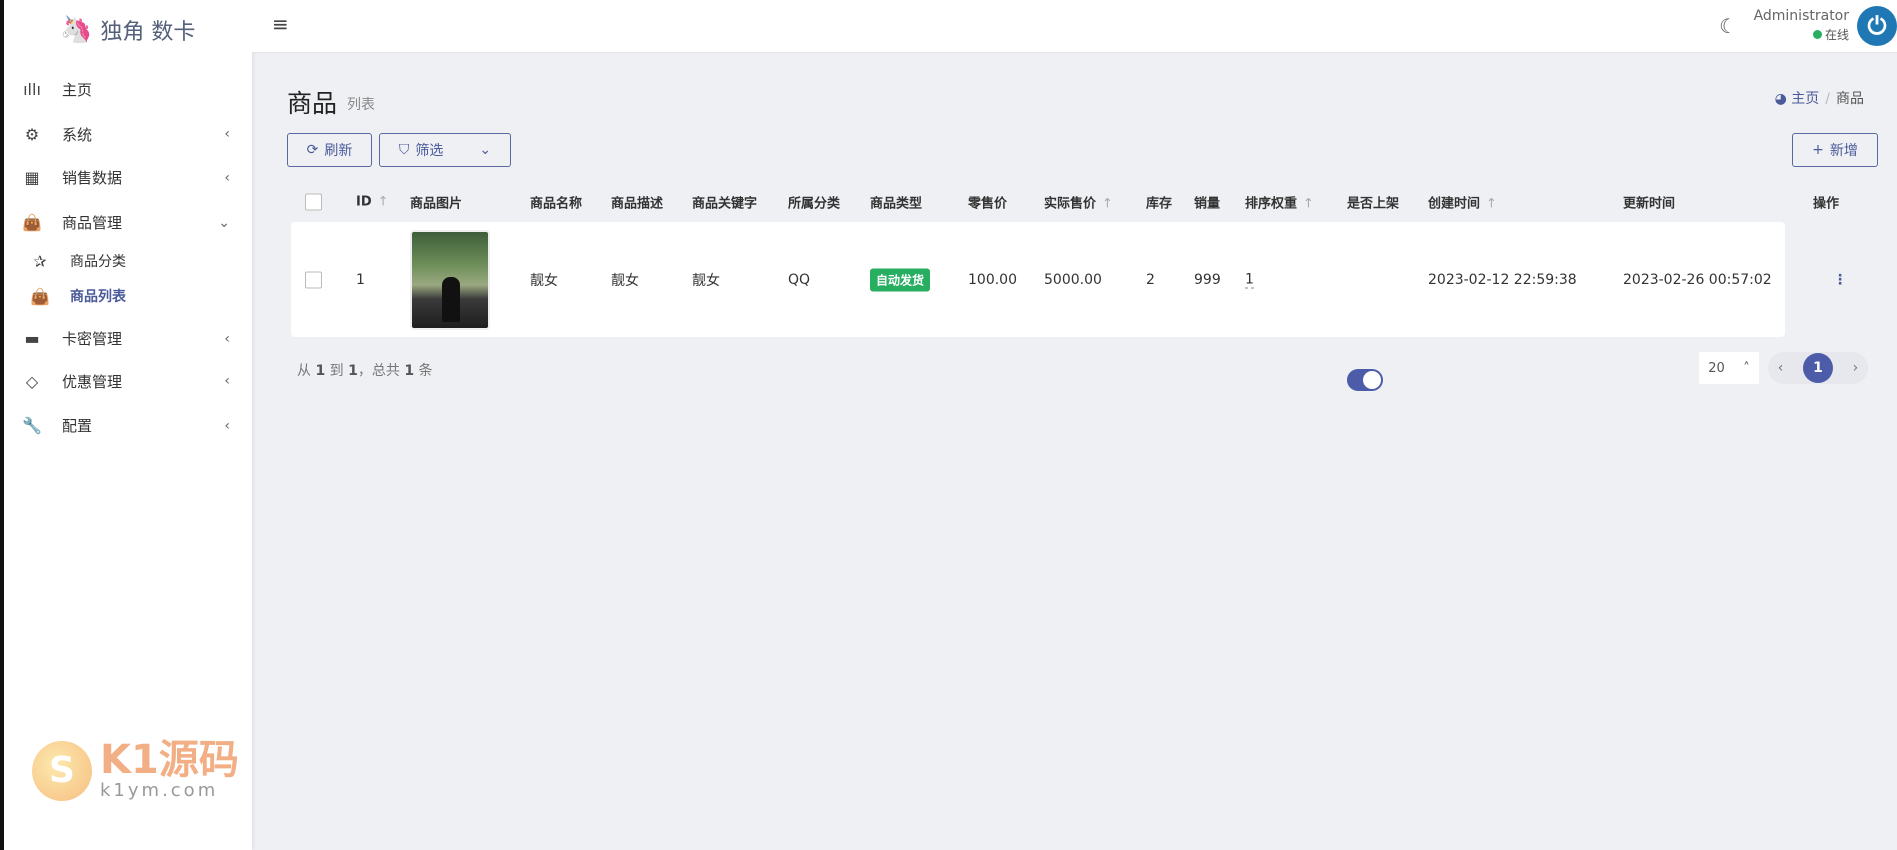  Describe the element at coordinates (312, 103) in the screenshot. I see `page-title: 商品` at that location.